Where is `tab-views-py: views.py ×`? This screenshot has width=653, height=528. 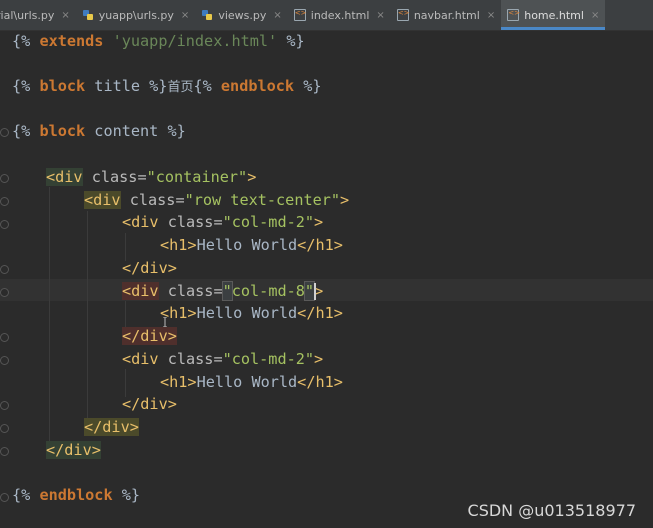
tab-views-py: views.py × is located at coordinates (241, 15).